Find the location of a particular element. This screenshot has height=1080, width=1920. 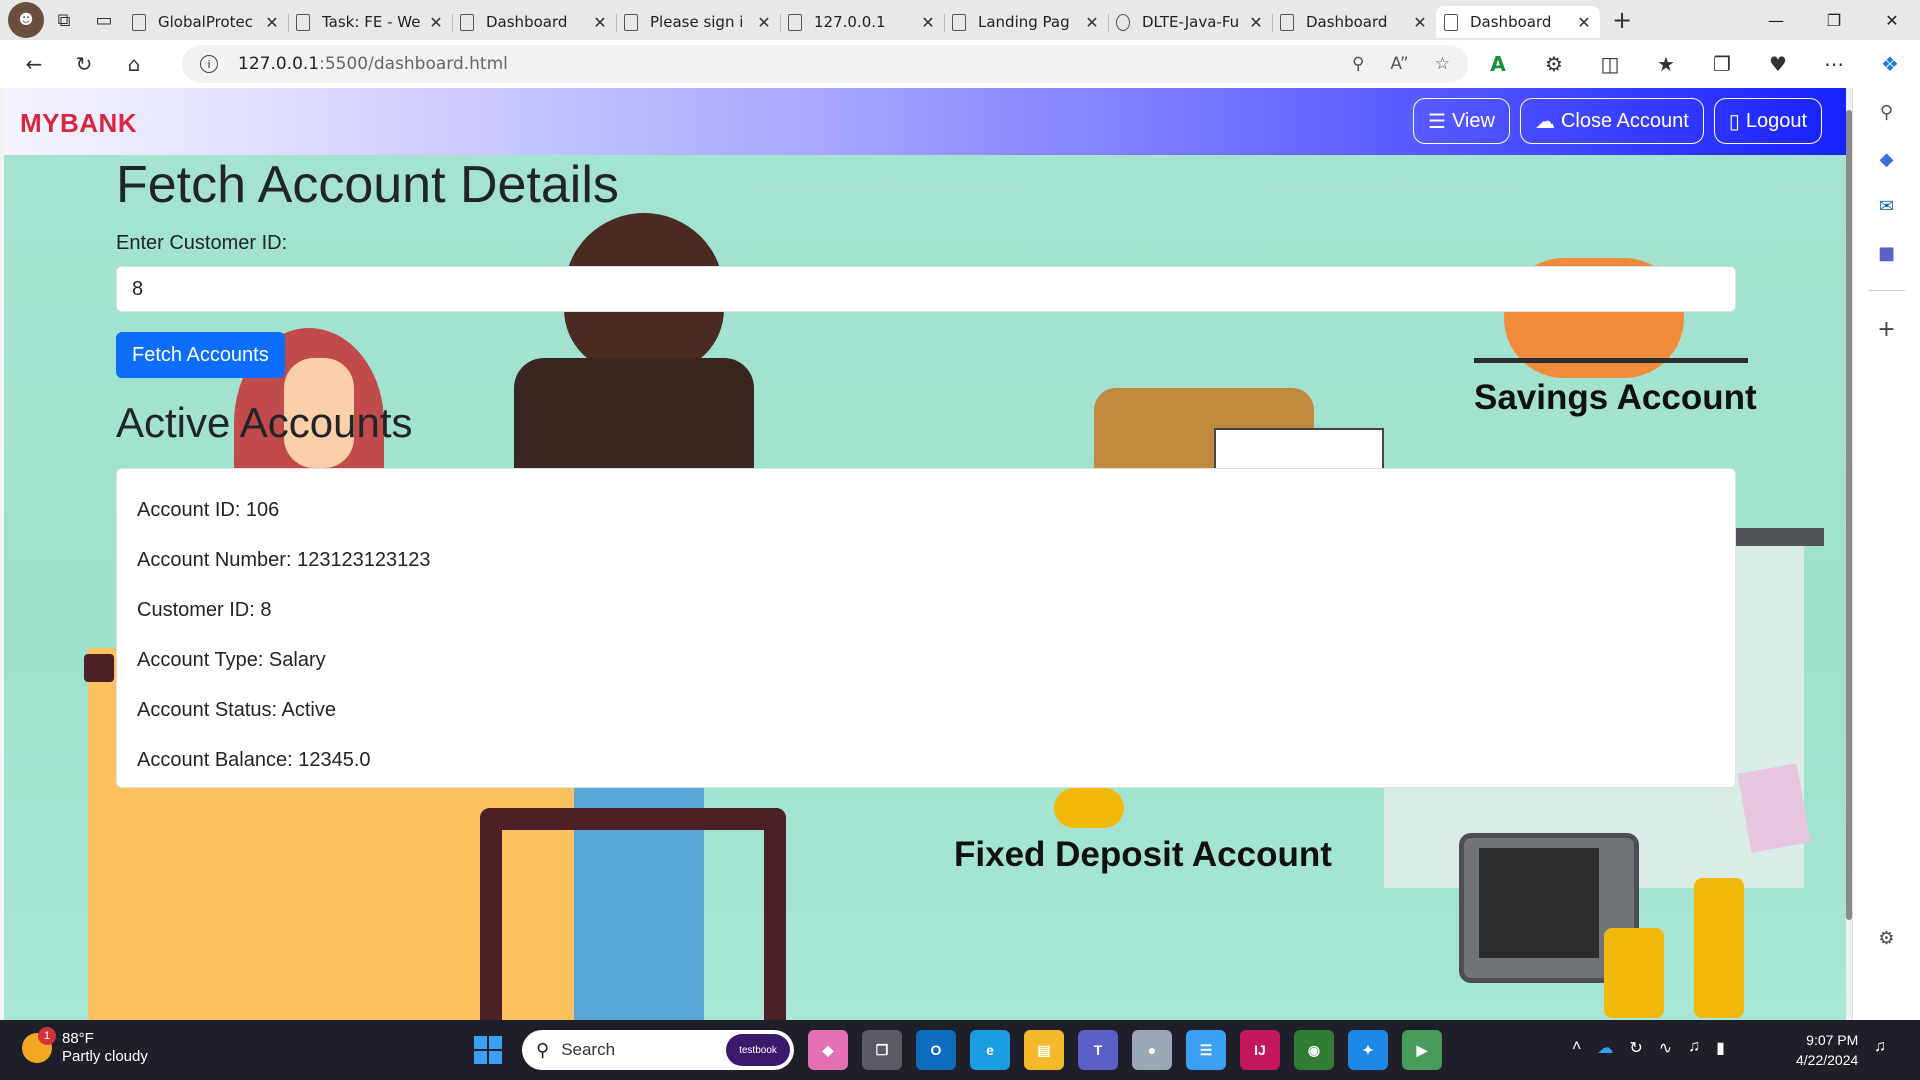

browser-tab: GlobalProtec ✕ is located at coordinates (206, 22).